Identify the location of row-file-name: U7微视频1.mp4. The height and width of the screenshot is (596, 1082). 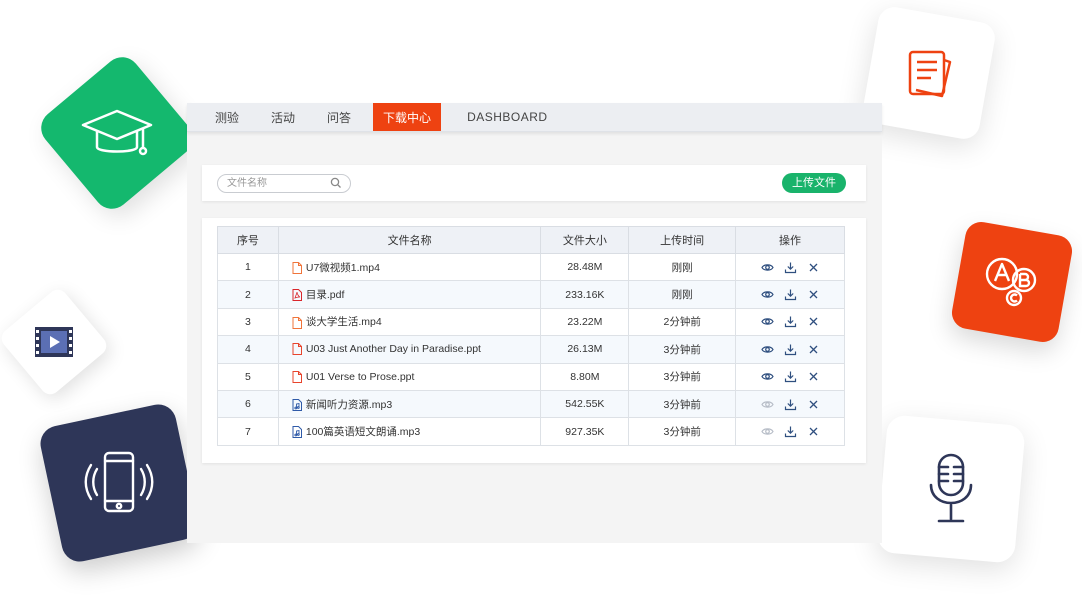
(409, 267).